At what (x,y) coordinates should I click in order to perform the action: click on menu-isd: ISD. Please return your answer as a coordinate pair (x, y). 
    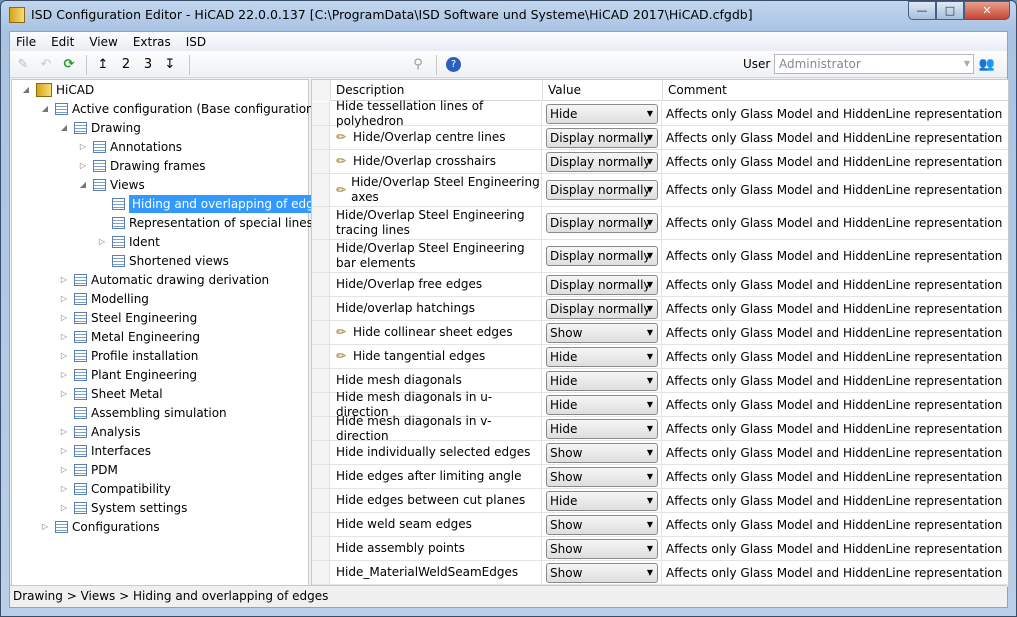
    Looking at the image, I should click on (196, 42).